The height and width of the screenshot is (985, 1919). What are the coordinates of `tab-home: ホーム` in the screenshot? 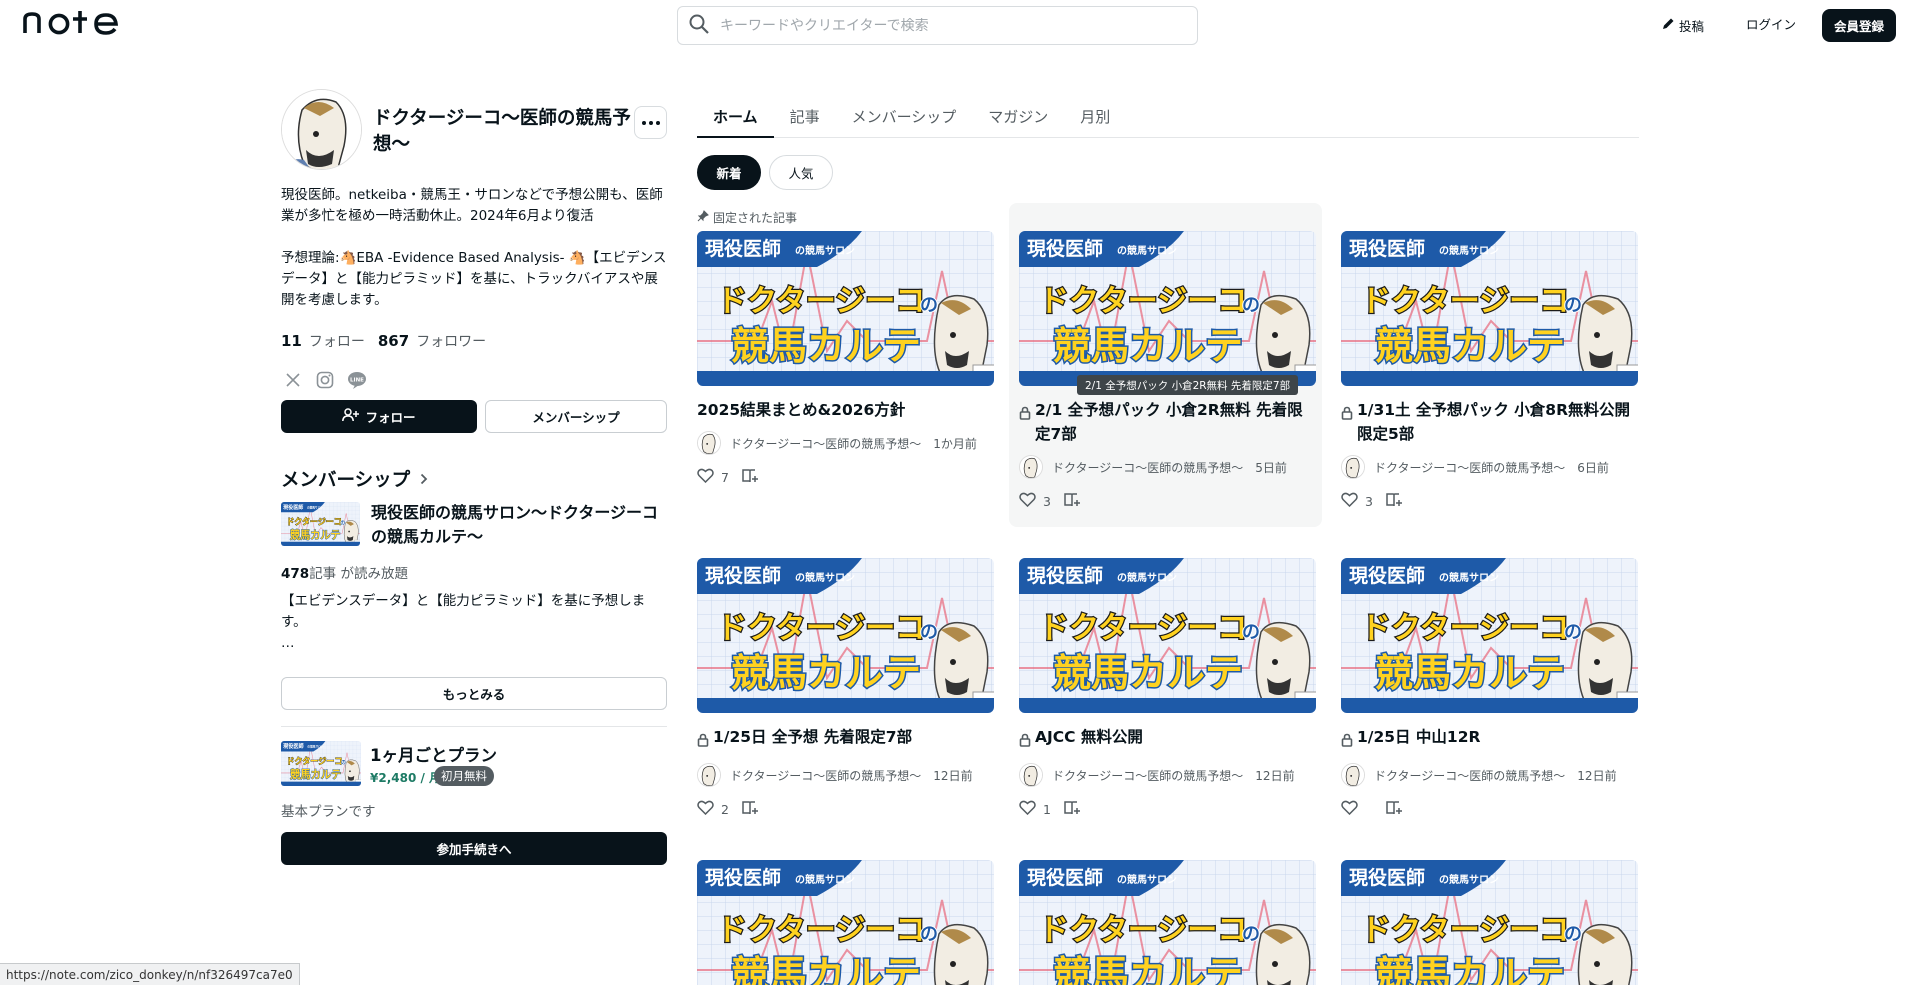 It's located at (735, 117).